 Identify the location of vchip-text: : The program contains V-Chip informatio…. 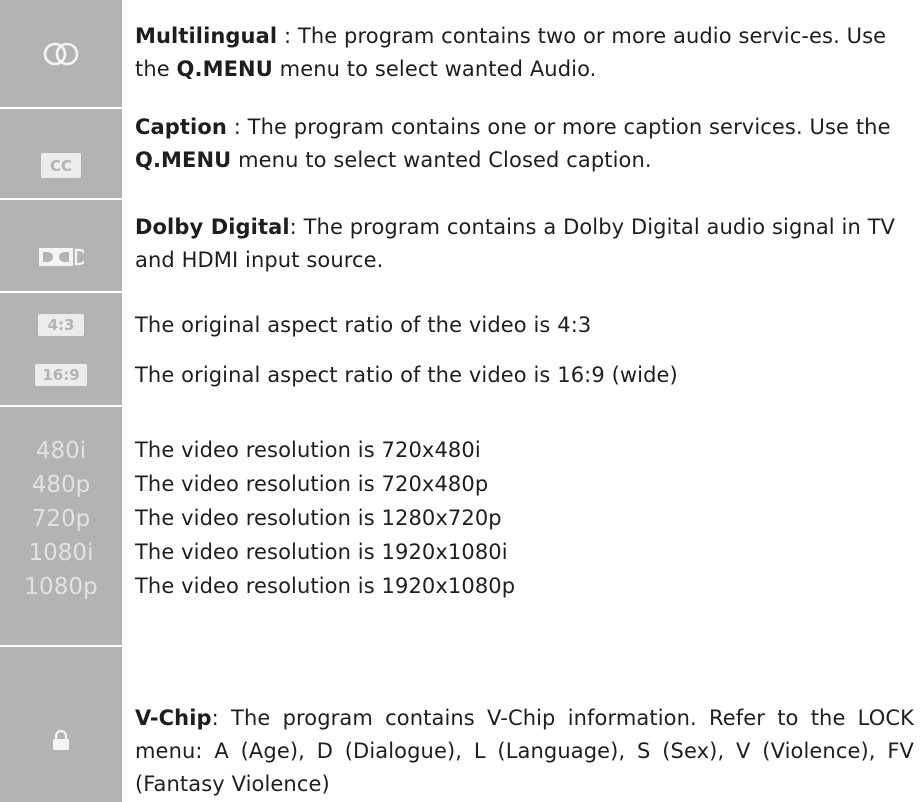
(524, 751).